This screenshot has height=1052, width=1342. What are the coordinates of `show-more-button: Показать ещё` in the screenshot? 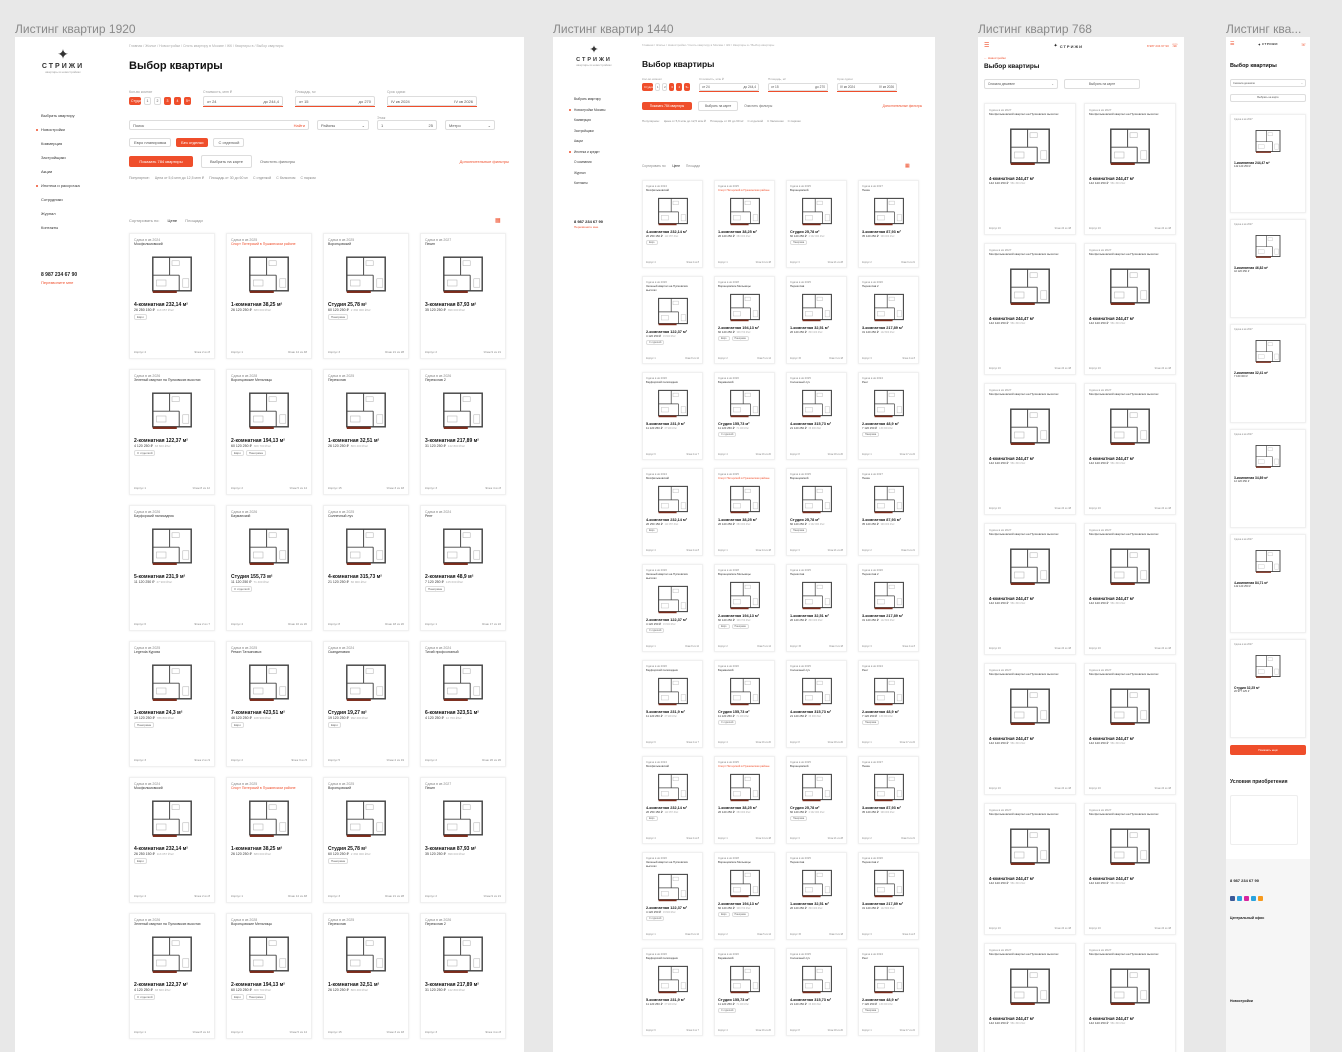 It's located at (1268, 750).